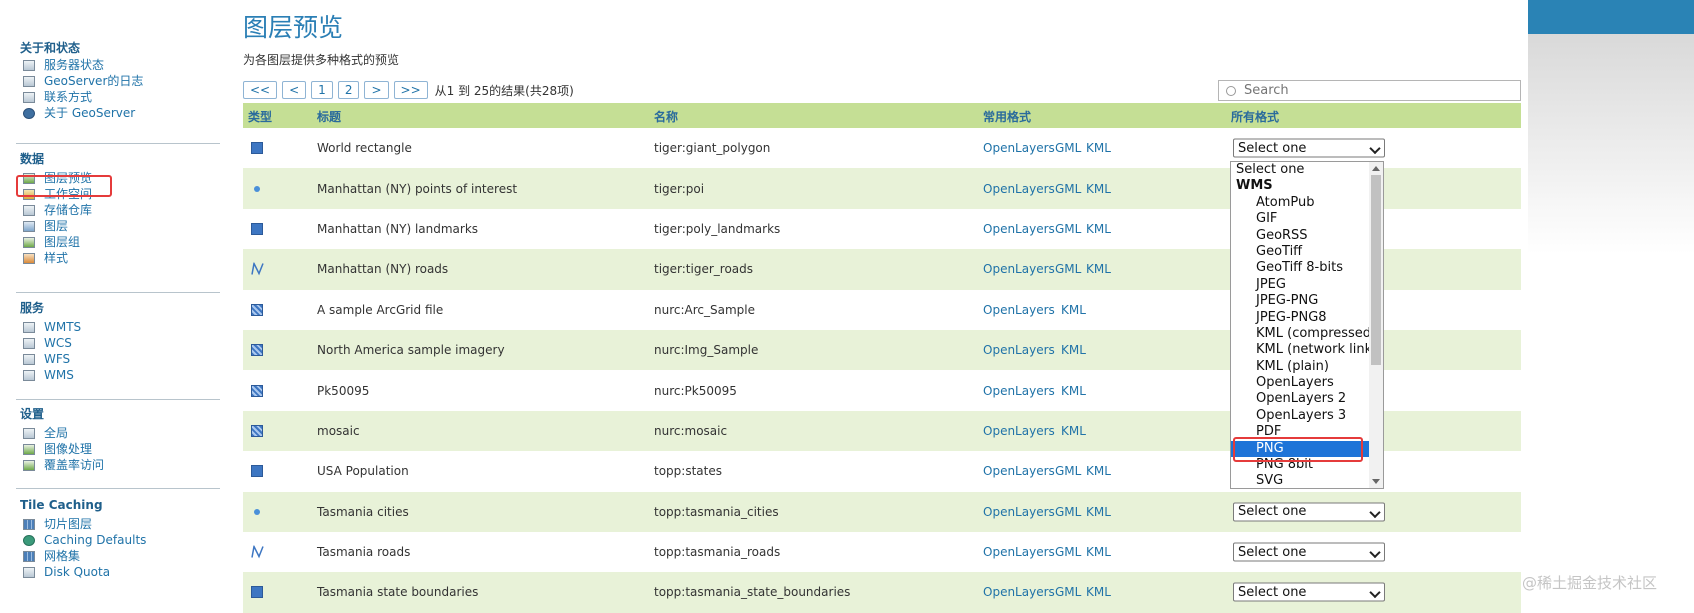  What do you see at coordinates (120, 465) in the screenshot?
I see `sidebar-item-coverage-access: 覆盖率访问` at bounding box center [120, 465].